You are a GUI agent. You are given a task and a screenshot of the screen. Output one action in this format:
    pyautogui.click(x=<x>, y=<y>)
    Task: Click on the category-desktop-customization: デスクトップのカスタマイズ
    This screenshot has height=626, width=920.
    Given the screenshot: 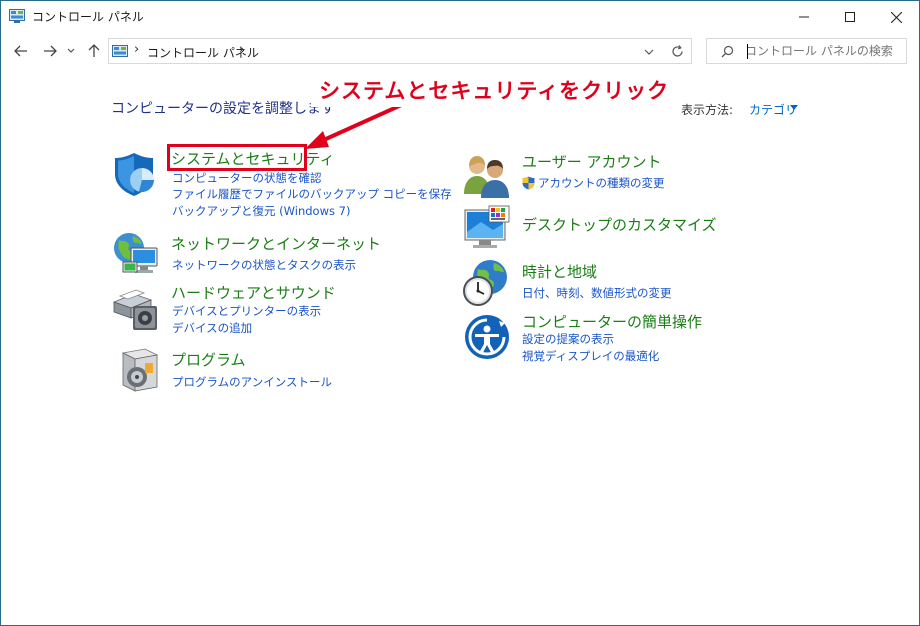 What is the action you would take?
    pyautogui.click(x=619, y=224)
    